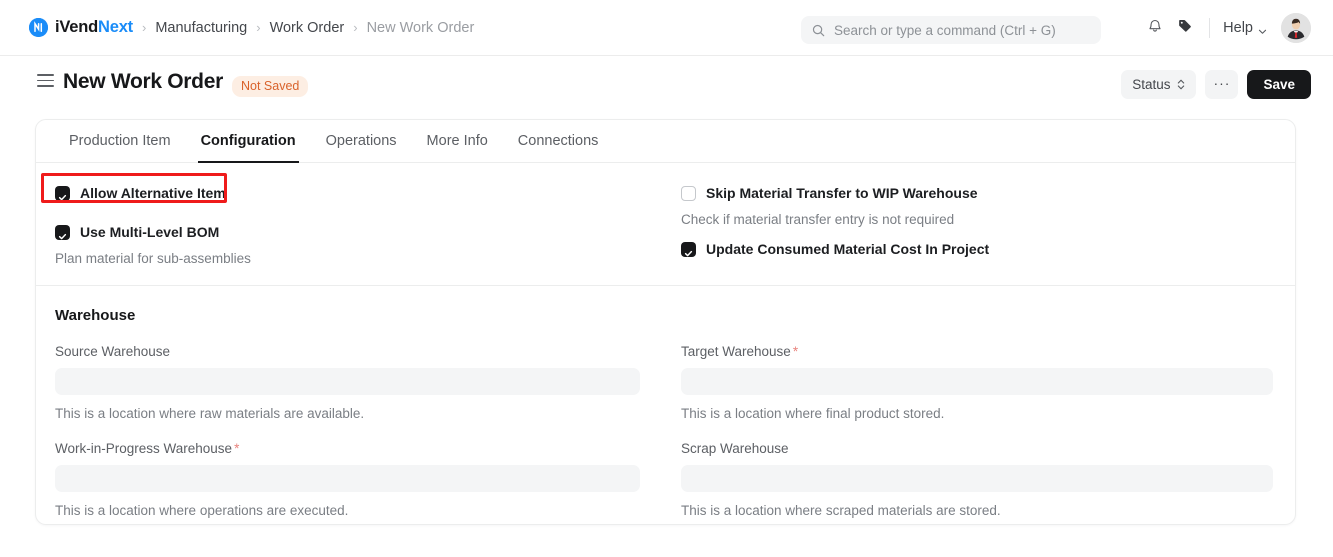  What do you see at coordinates (558, 141) in the screenshot?
I see `tab-connections: Connections` at bounding box center [558, 141].